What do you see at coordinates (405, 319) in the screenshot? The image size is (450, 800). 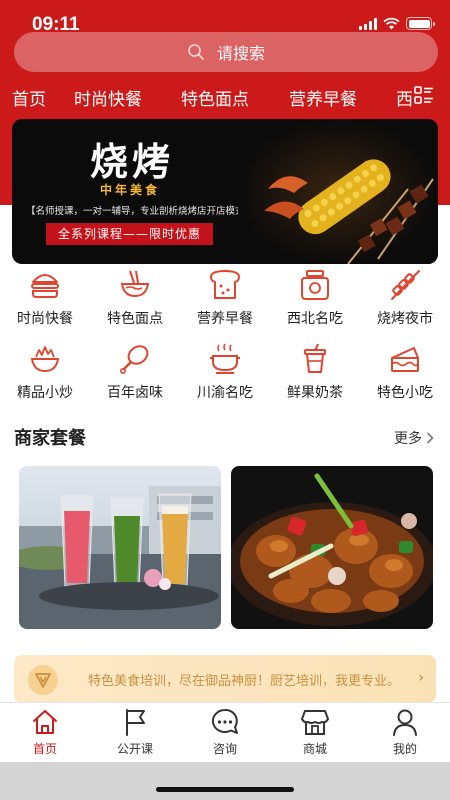 I see `category-label: 烧烤夜市` at bounding box center [405, 319].